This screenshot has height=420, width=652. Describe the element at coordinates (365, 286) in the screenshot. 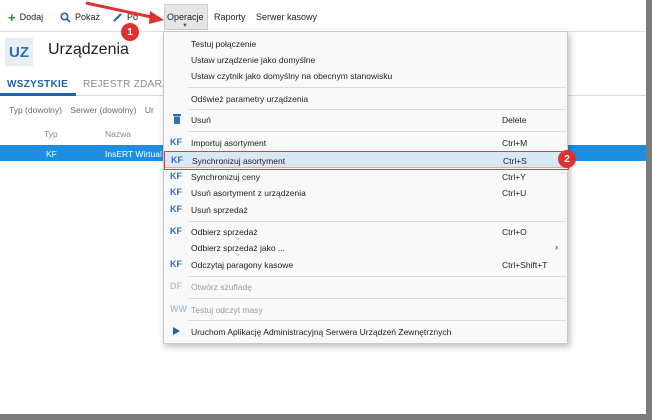

I see `menu-item-open-drawer: DF Otwórz szufladę` at that location.